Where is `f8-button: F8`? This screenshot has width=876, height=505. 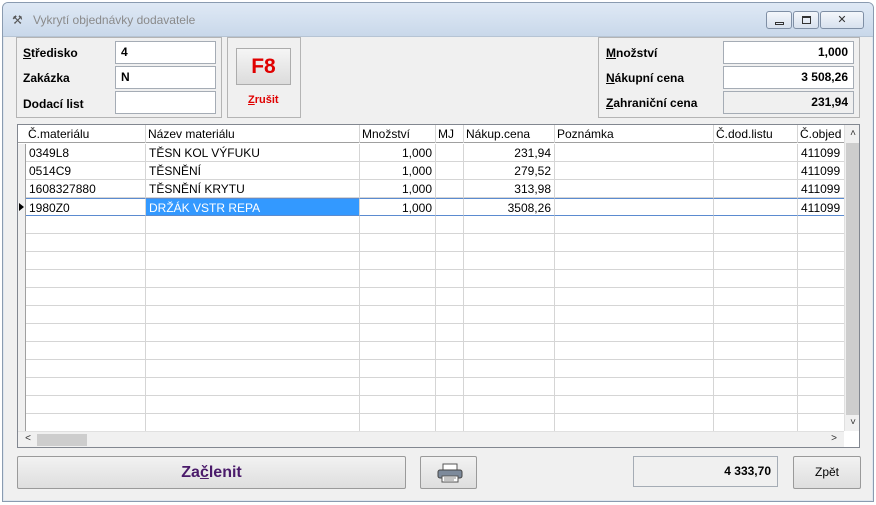 f8-button: F8 is located at coordinates (263, 66).